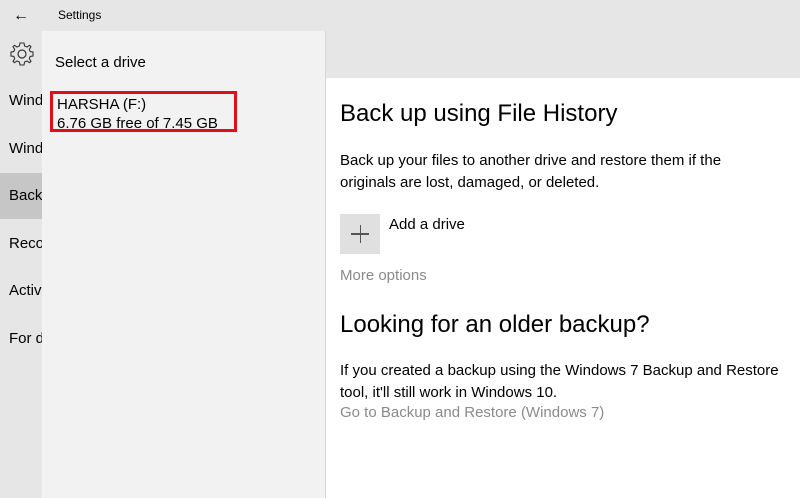 This screenshot has width=800, height=498. I want to click on more-options-link: More options, so click(383, 275).